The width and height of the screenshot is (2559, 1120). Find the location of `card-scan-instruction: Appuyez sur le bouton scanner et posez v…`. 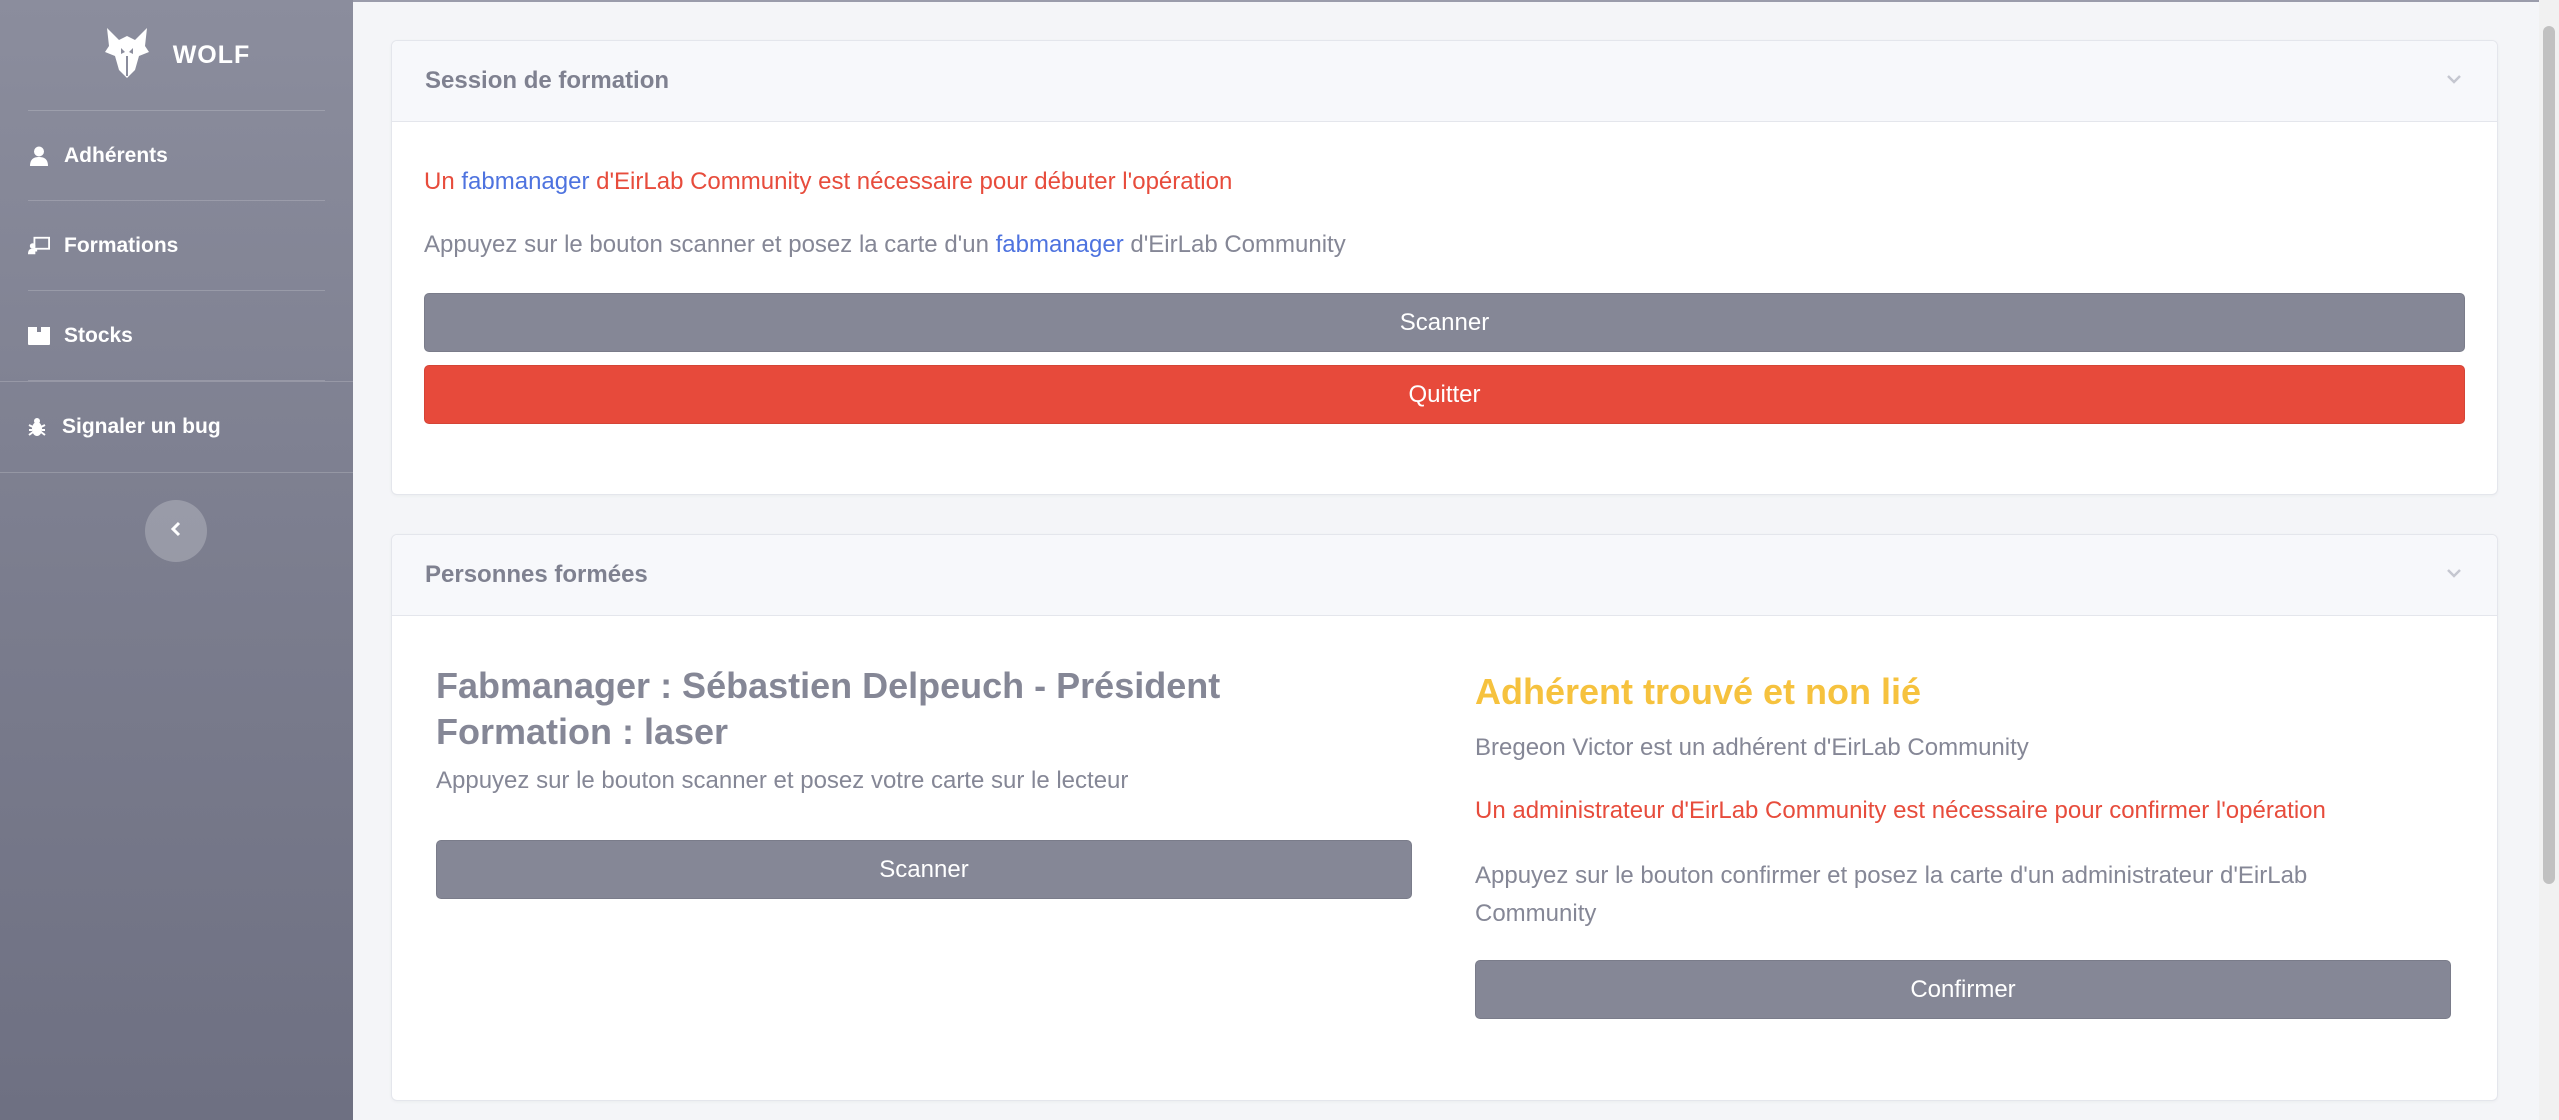

card-scan-instruction: Appuyez sur le bouton scanner et posez v… is located at coordinates (782, 780).